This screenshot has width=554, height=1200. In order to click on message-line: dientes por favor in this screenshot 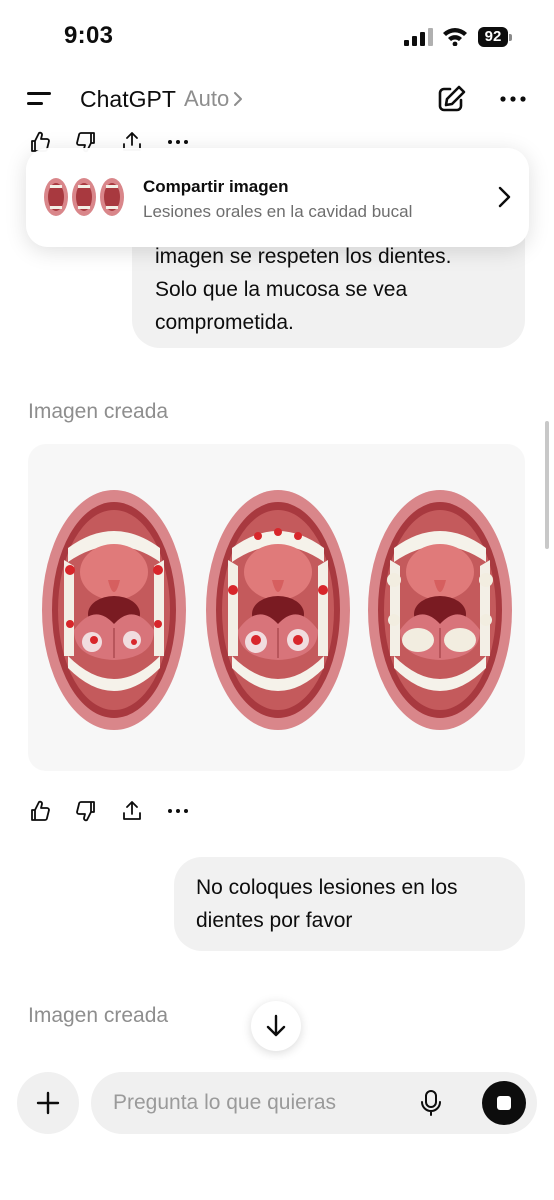, I will do `click(274, 920)`.